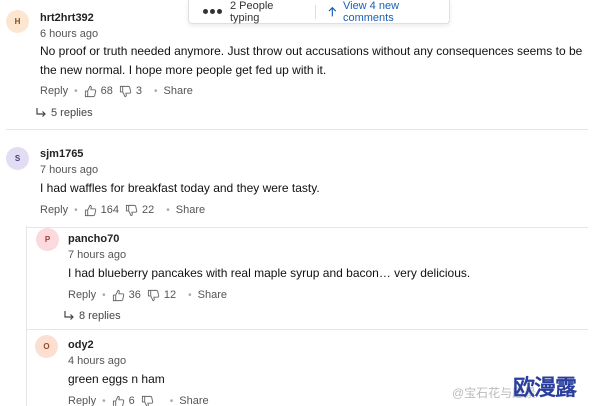  What do you see at coordinates (93, 239) in the screenshot?
I see `username: pancho70` at bounding box center [93, 239].